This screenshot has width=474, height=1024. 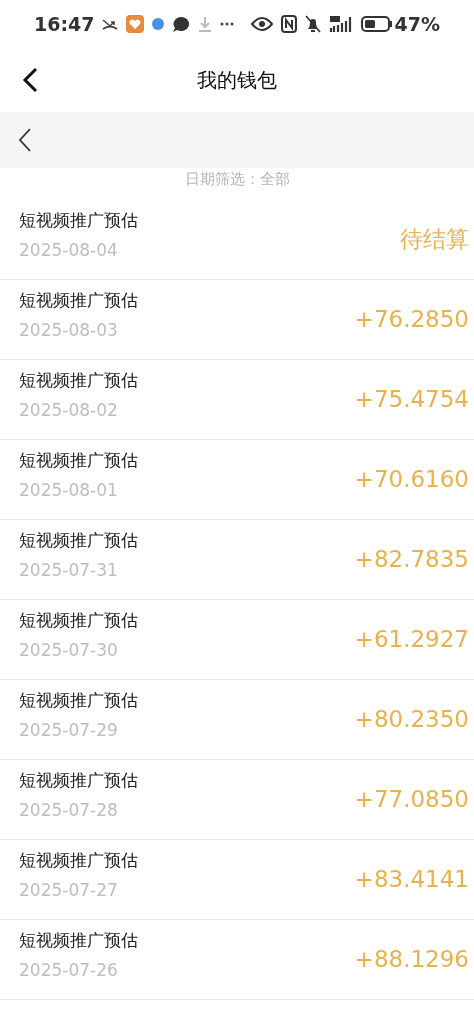 I want to click on record-amount: +75.4754, so click(x=411, y=400).